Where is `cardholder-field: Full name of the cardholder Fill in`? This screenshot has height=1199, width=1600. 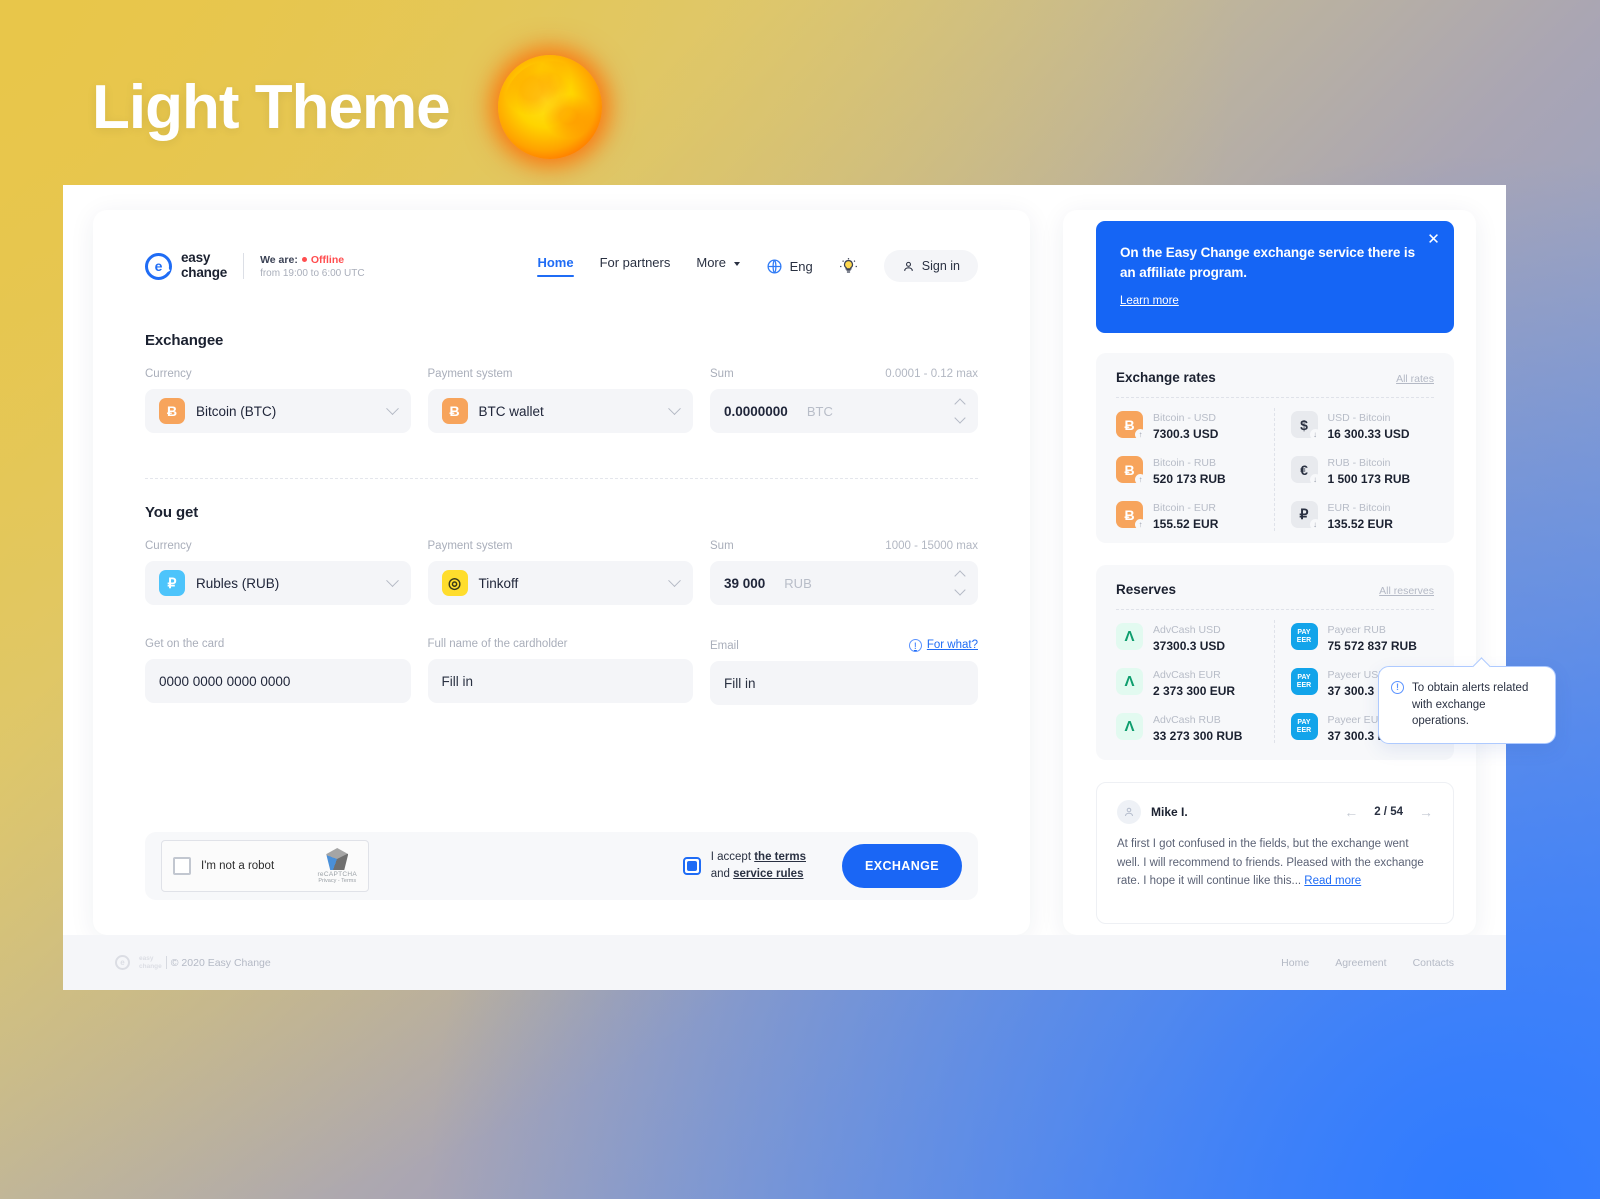 cardholder-field: Full name of the cardholder Fill in is located at coordinates (560, 671).